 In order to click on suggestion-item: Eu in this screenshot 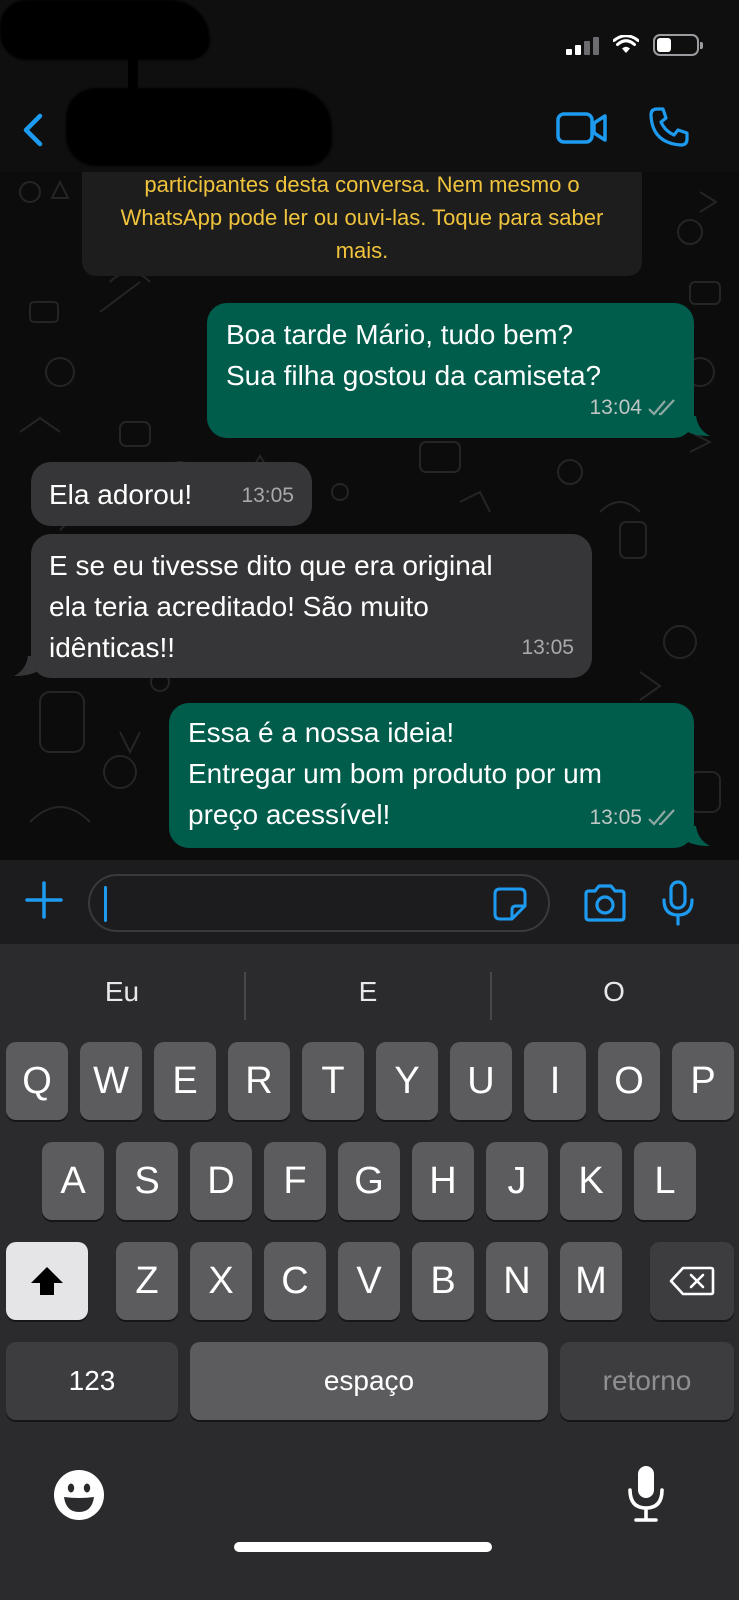, I will do `click(122, 992)`.